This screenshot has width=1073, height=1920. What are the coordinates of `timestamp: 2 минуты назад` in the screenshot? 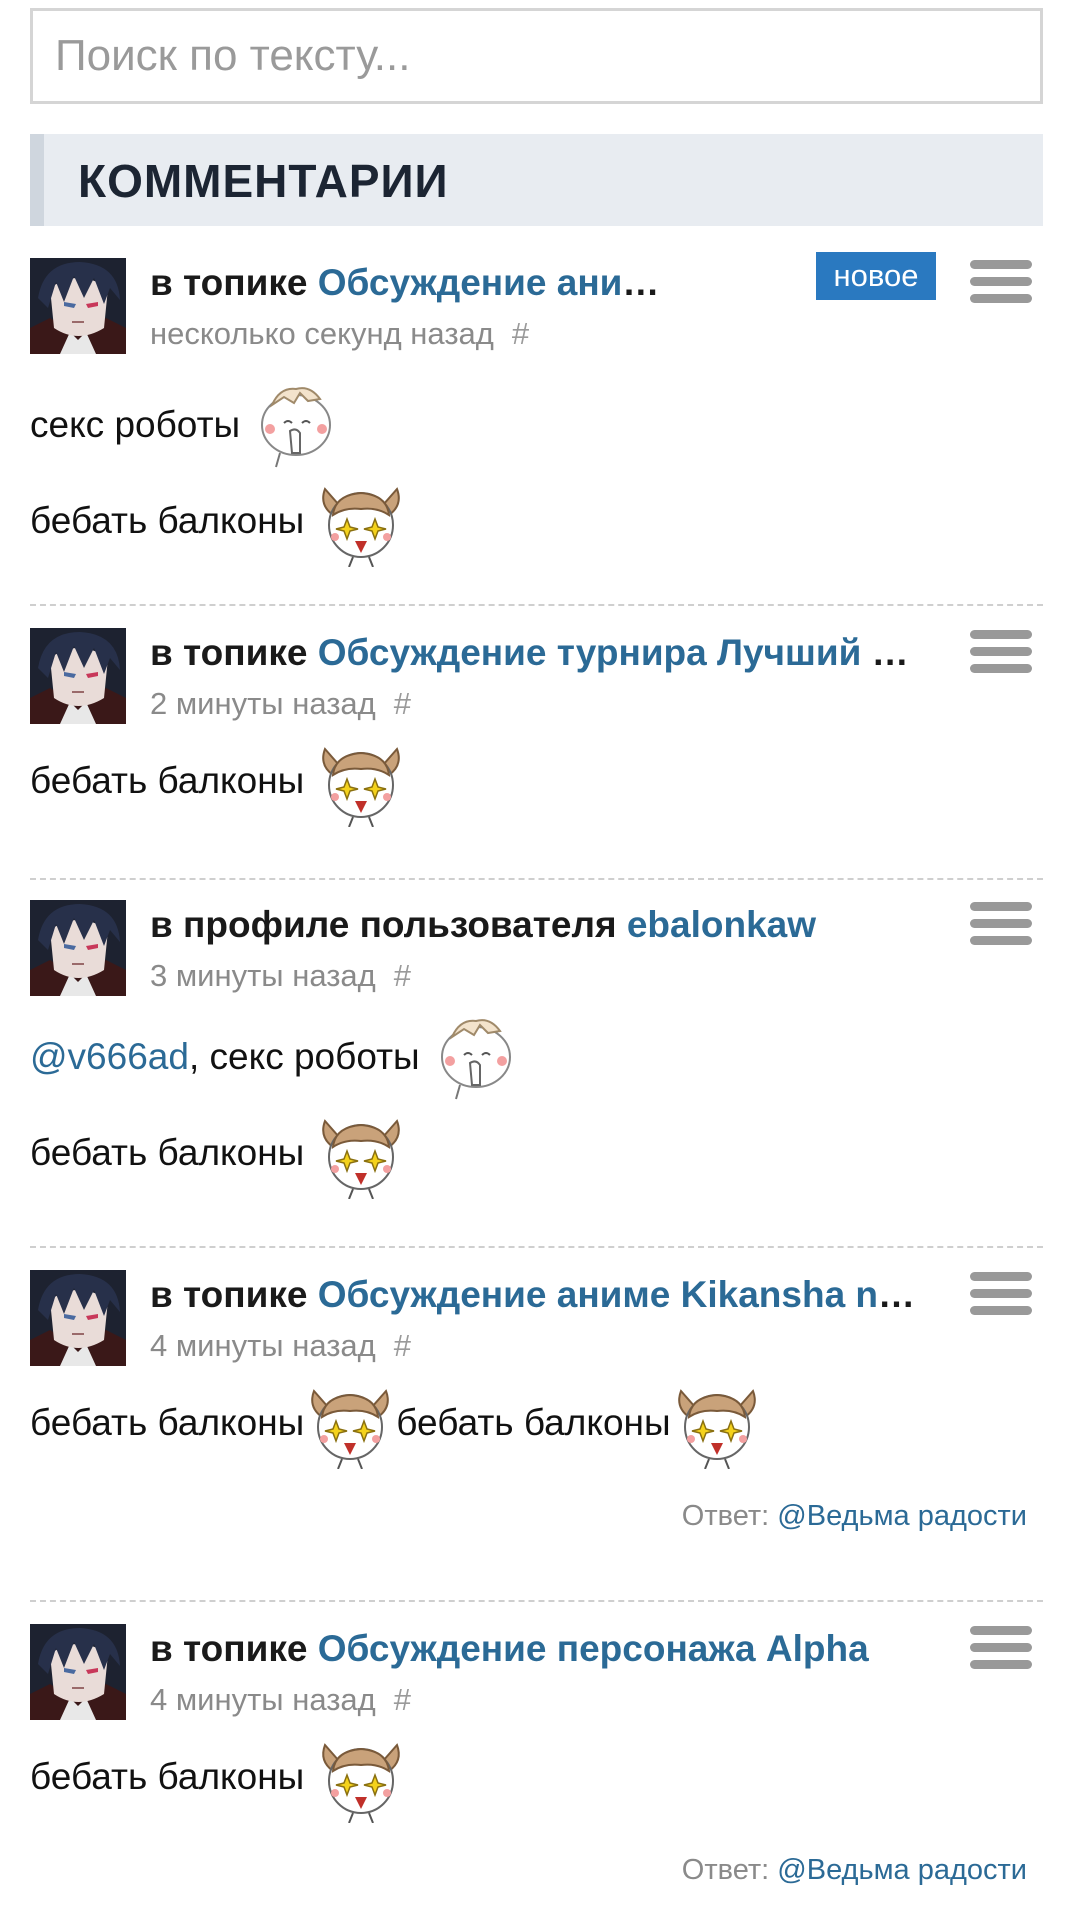 It's located at (263, 703).